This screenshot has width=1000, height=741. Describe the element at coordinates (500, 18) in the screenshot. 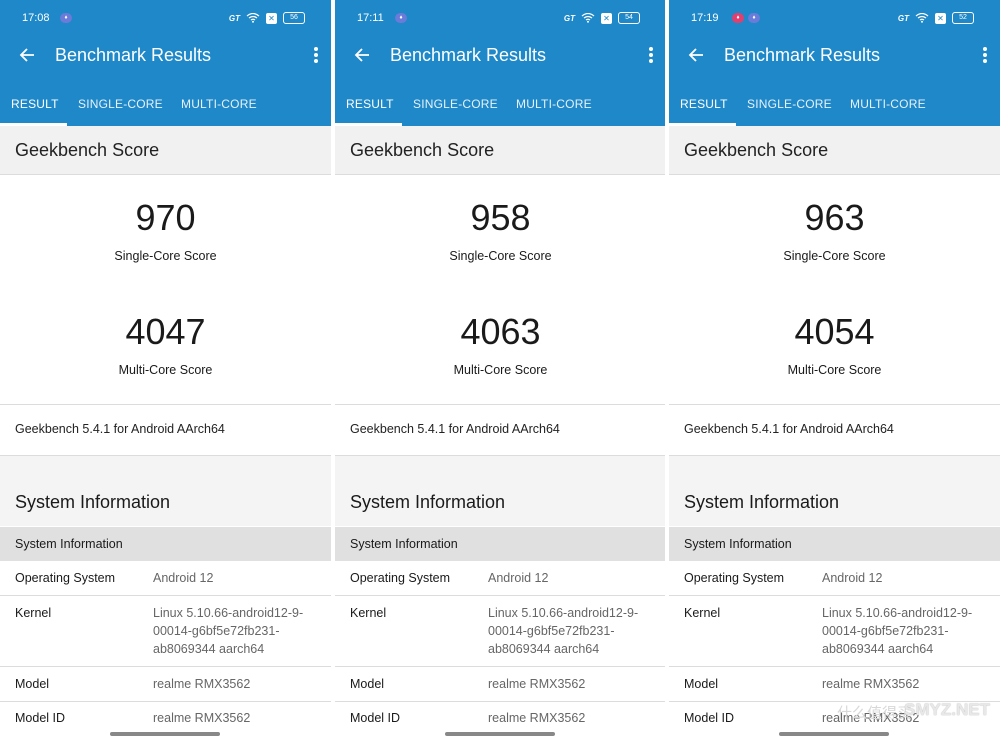

I see `status-bar: 17:11 ♦ GT ✕ 54` at that location.